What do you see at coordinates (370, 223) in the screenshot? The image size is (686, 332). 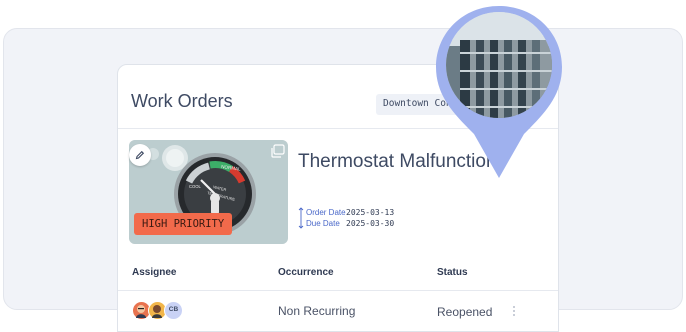 I see `due-date-value: 2025-03-30` at bounding box center [370, 223].